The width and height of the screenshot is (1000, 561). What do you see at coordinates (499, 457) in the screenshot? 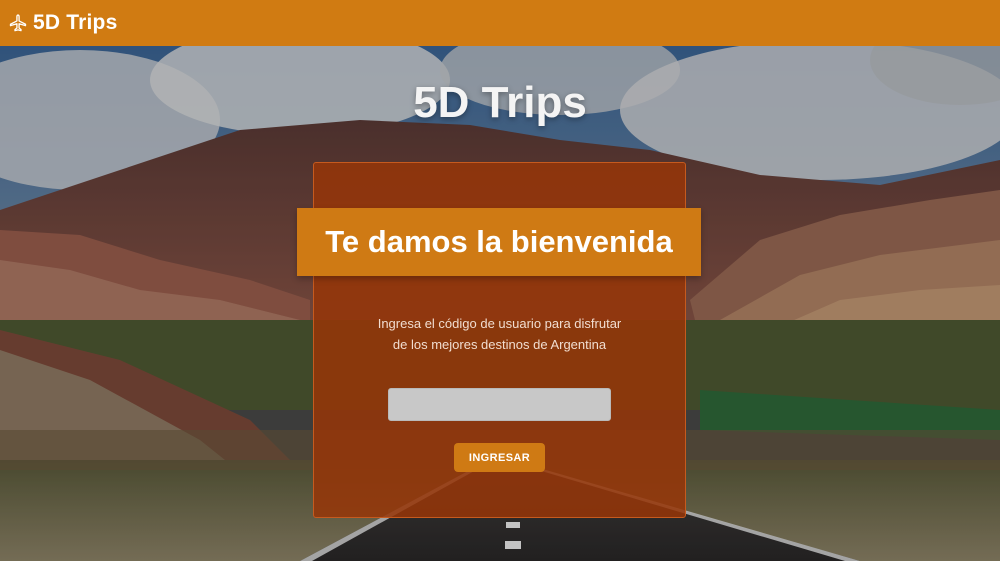
I see `ingresar-button: INGRESAR` at bounding box center [499, 457].